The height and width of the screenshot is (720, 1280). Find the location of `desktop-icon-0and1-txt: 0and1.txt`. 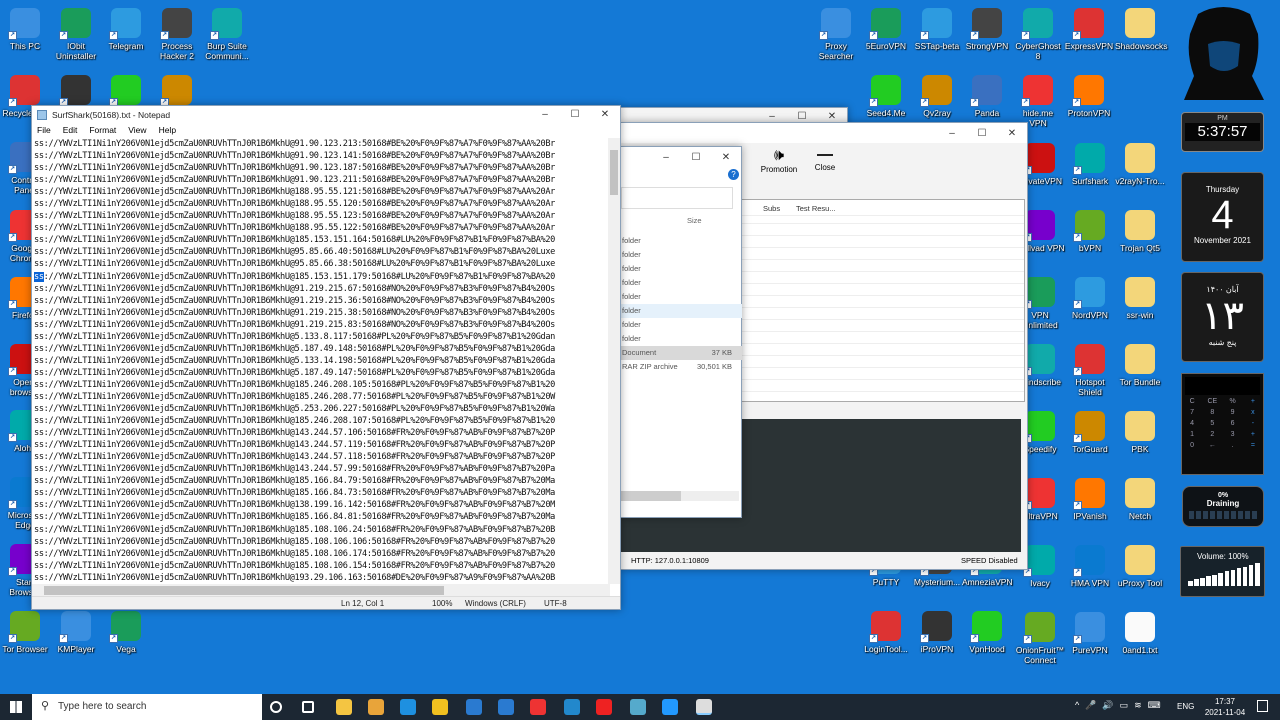

desktop-icon-0and1-txt: 0and1.txt is located at coordinates (1140, 633).